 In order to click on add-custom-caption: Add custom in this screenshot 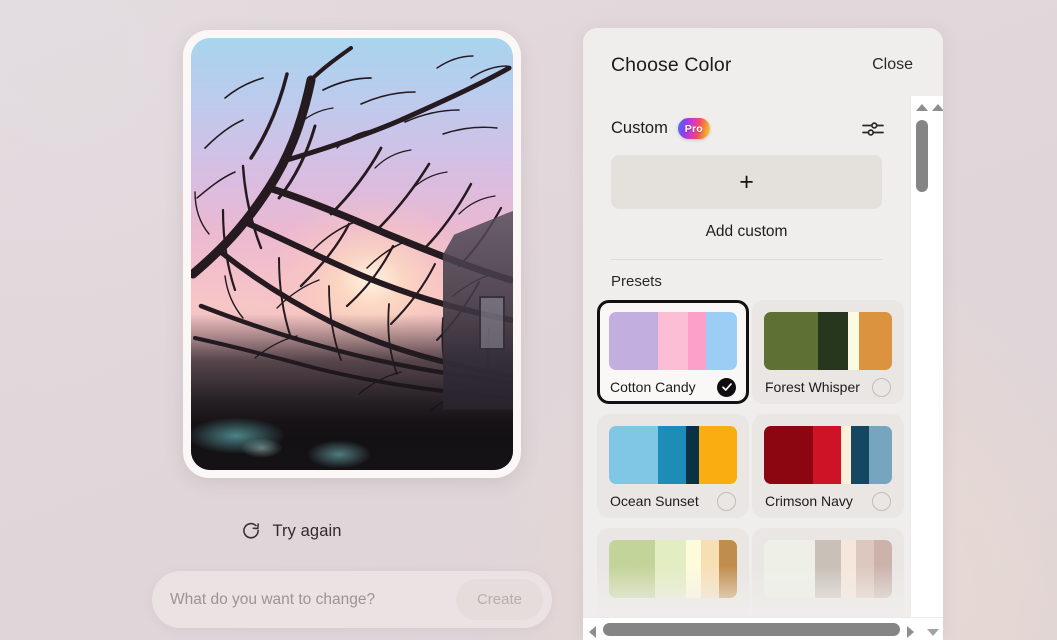, I will do `click(746, 231)`.